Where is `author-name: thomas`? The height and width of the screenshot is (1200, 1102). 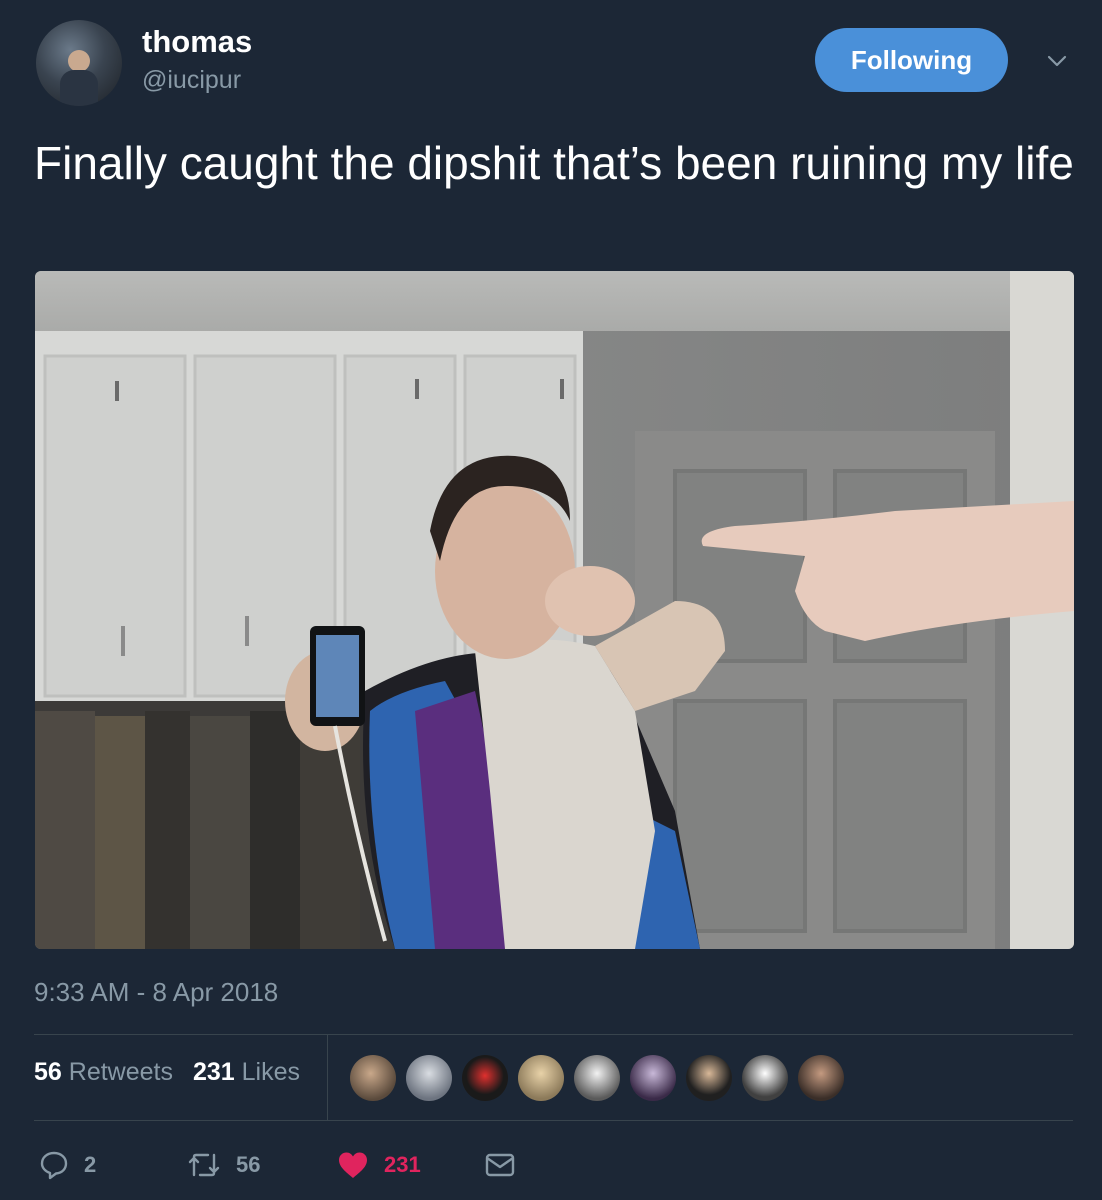 author-name: thomas is located at coordinates (197, 42).